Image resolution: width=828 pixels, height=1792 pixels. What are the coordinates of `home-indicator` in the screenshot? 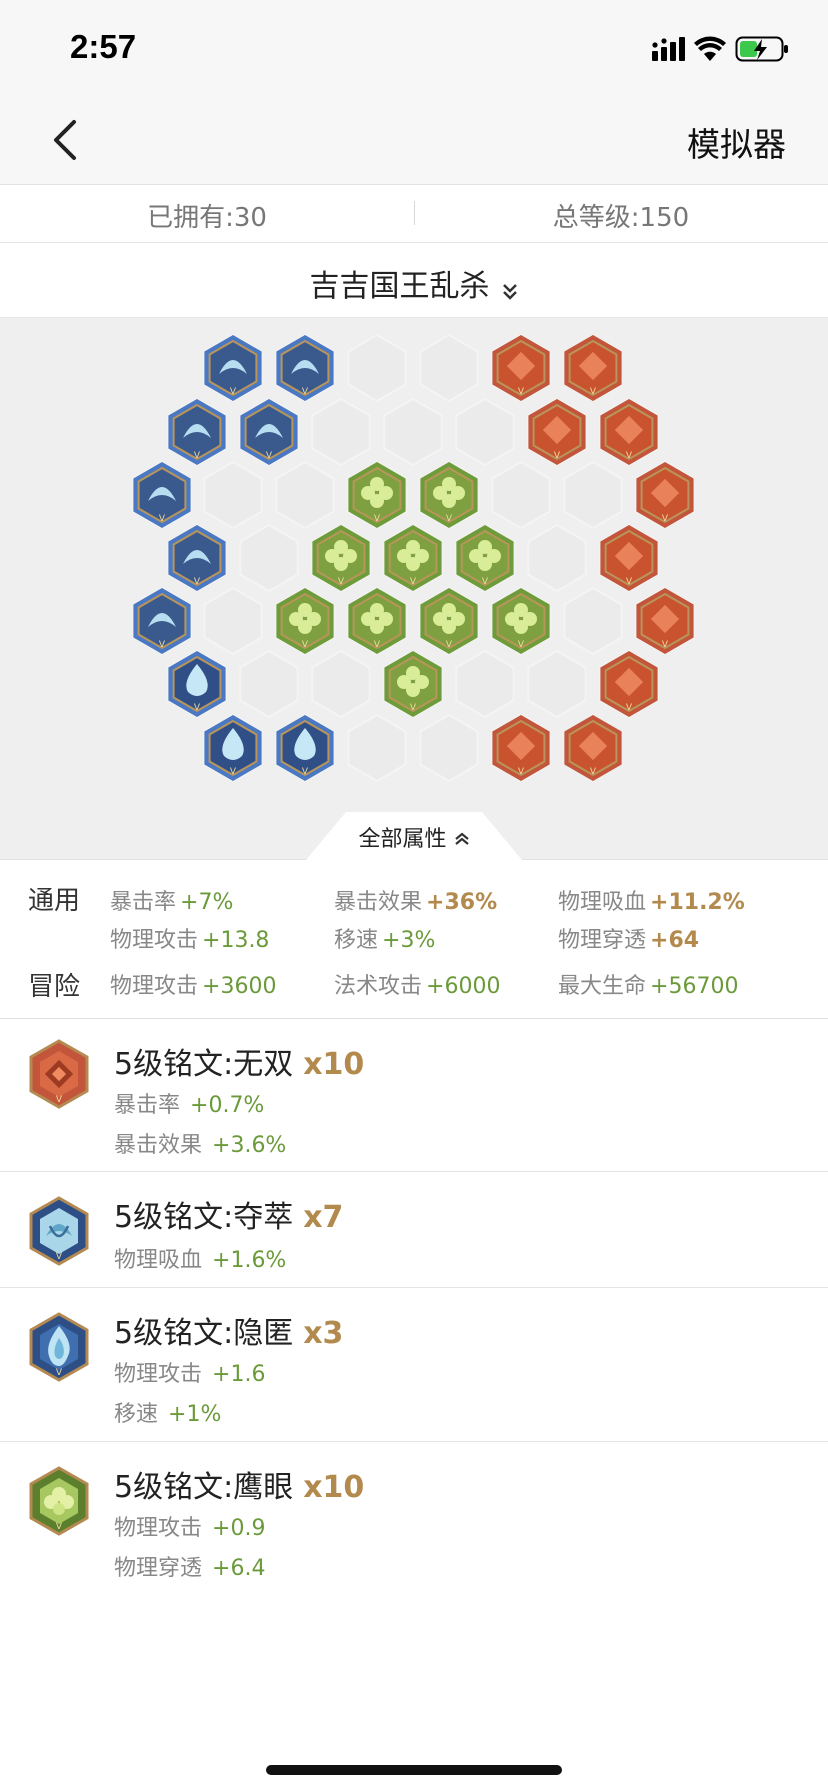 It's located at (414, 1770).